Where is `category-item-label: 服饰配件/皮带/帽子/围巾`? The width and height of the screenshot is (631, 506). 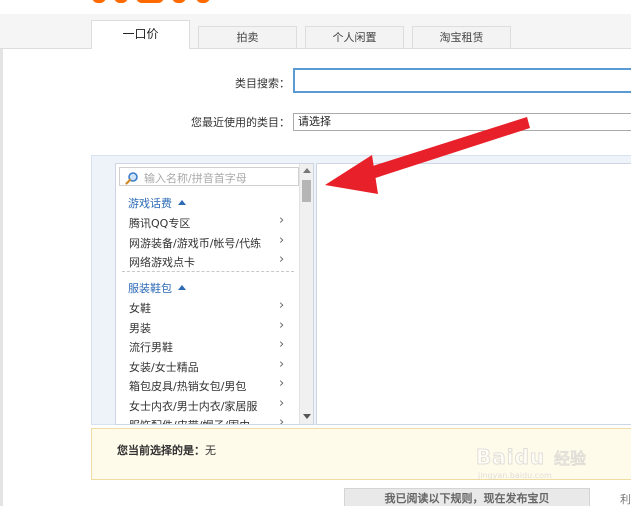 category-item-label: 服饰配件/皮带/帽子/围巾 is located at coordinates (189, 420).